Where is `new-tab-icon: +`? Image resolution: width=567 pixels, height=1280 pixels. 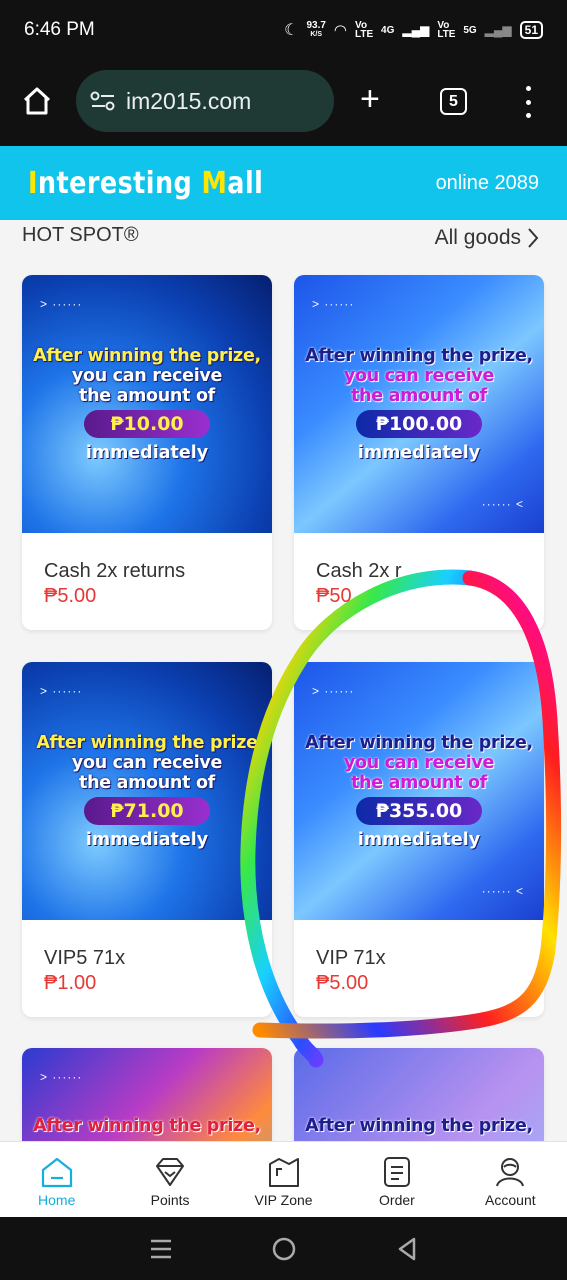 new-tab-icon: + is located at coordinates (370, 99).